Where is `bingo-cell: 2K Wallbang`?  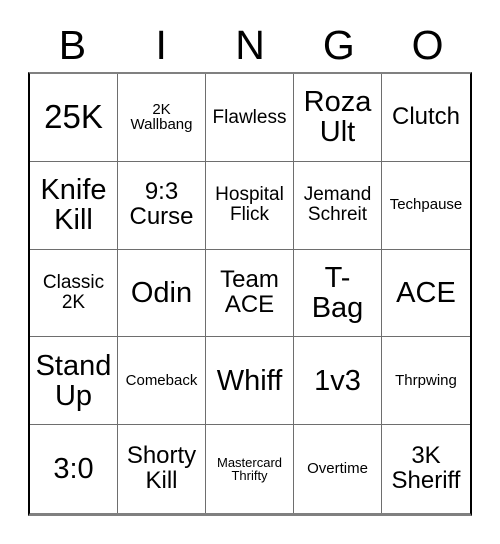
bingo-cell: 2K Wallbang is located at coordinates (162, 118).